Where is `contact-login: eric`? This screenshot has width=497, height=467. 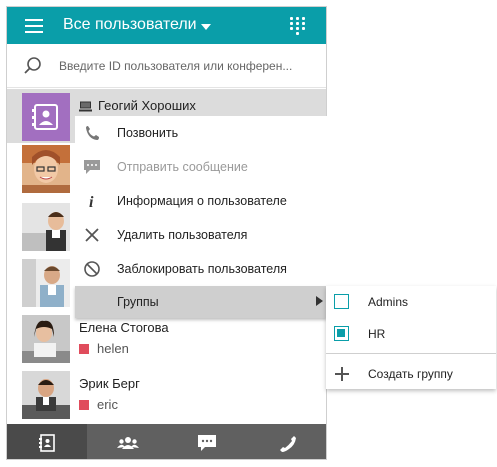 contact-login: eric is located at coordinates (98, 404).